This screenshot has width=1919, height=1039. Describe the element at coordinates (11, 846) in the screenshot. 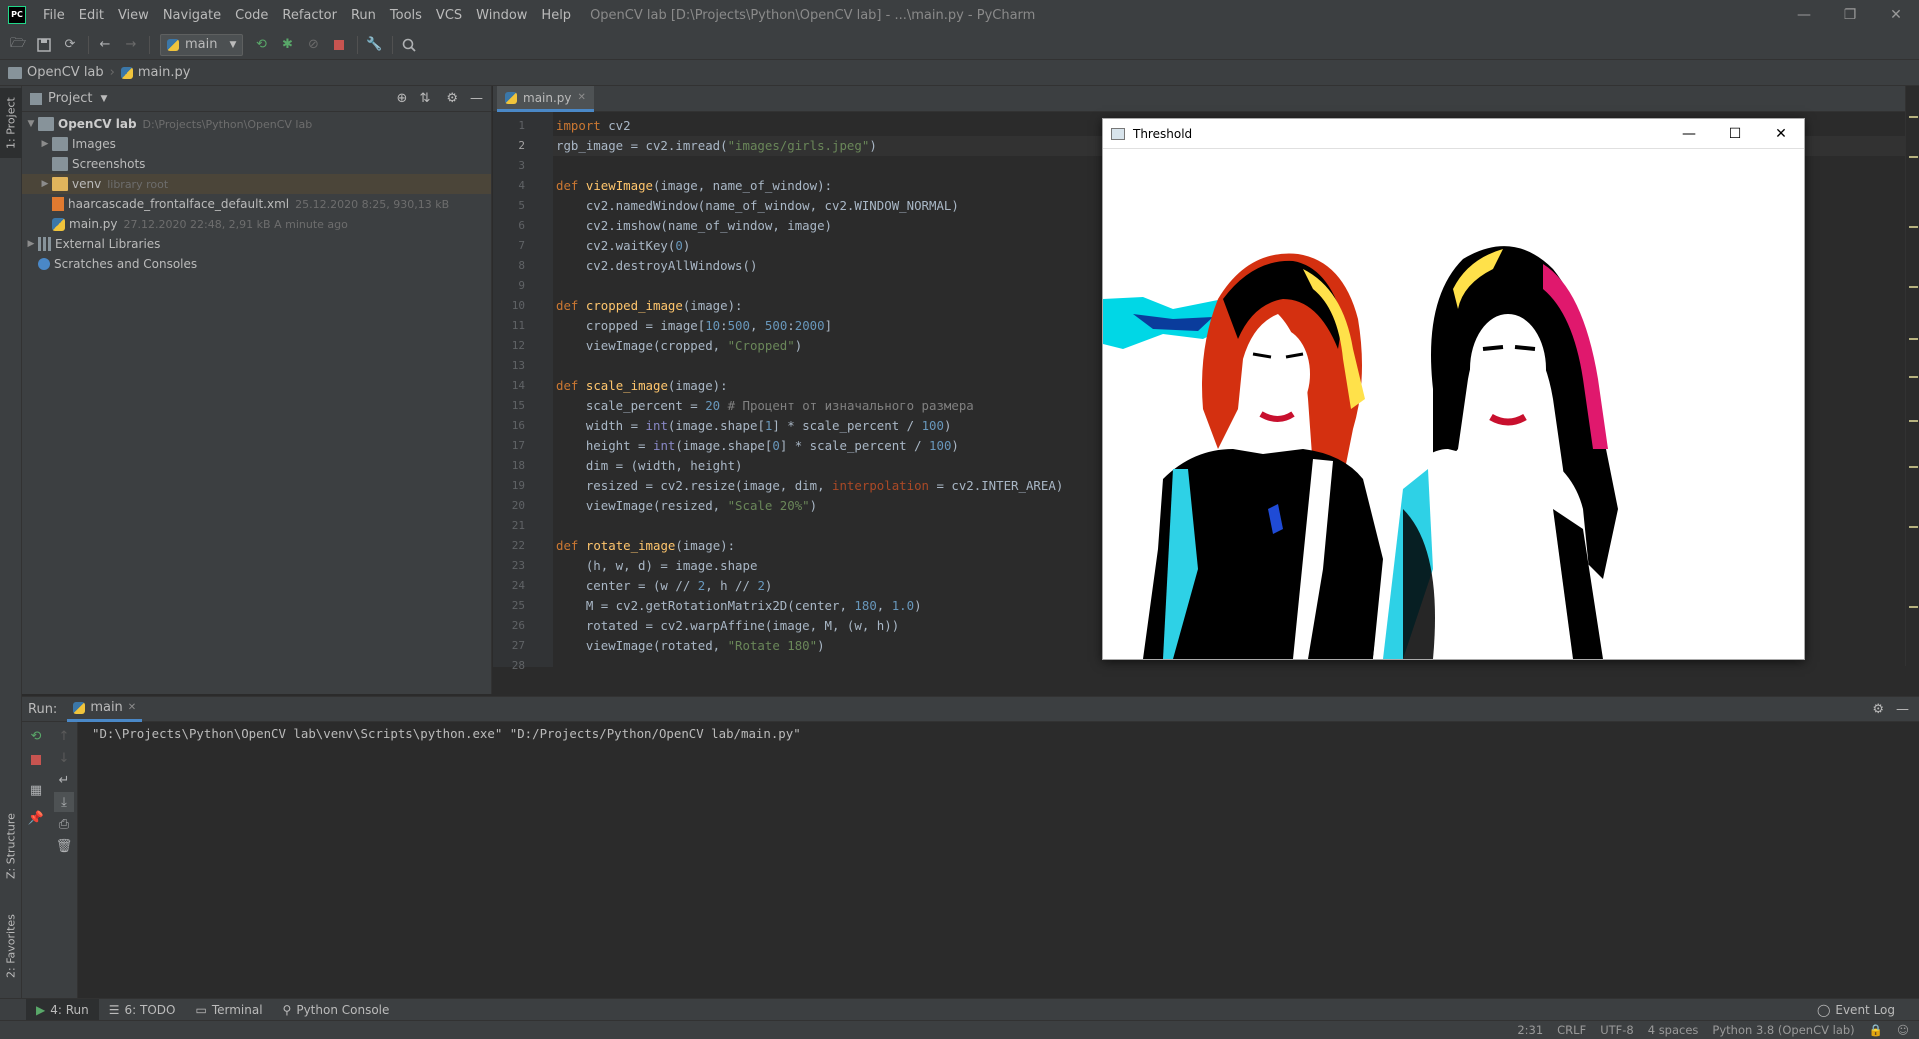

I see `tab-structure-vertical: Z: Structure` at that location.